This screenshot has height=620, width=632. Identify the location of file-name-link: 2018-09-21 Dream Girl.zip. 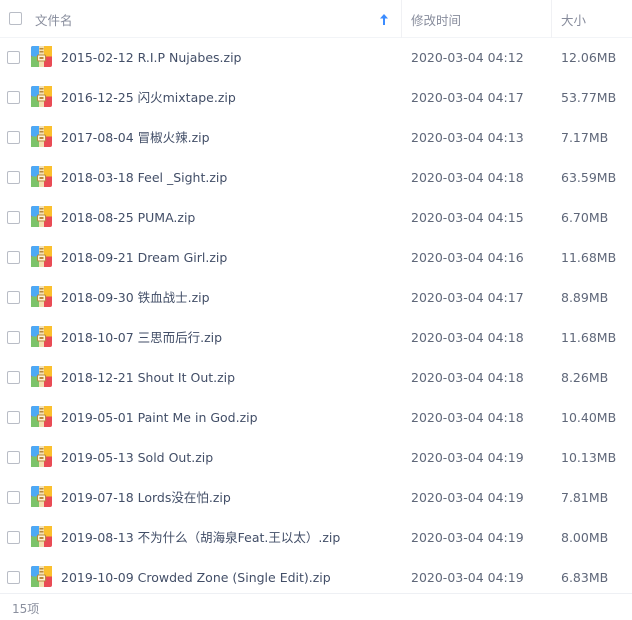
(231, 258).